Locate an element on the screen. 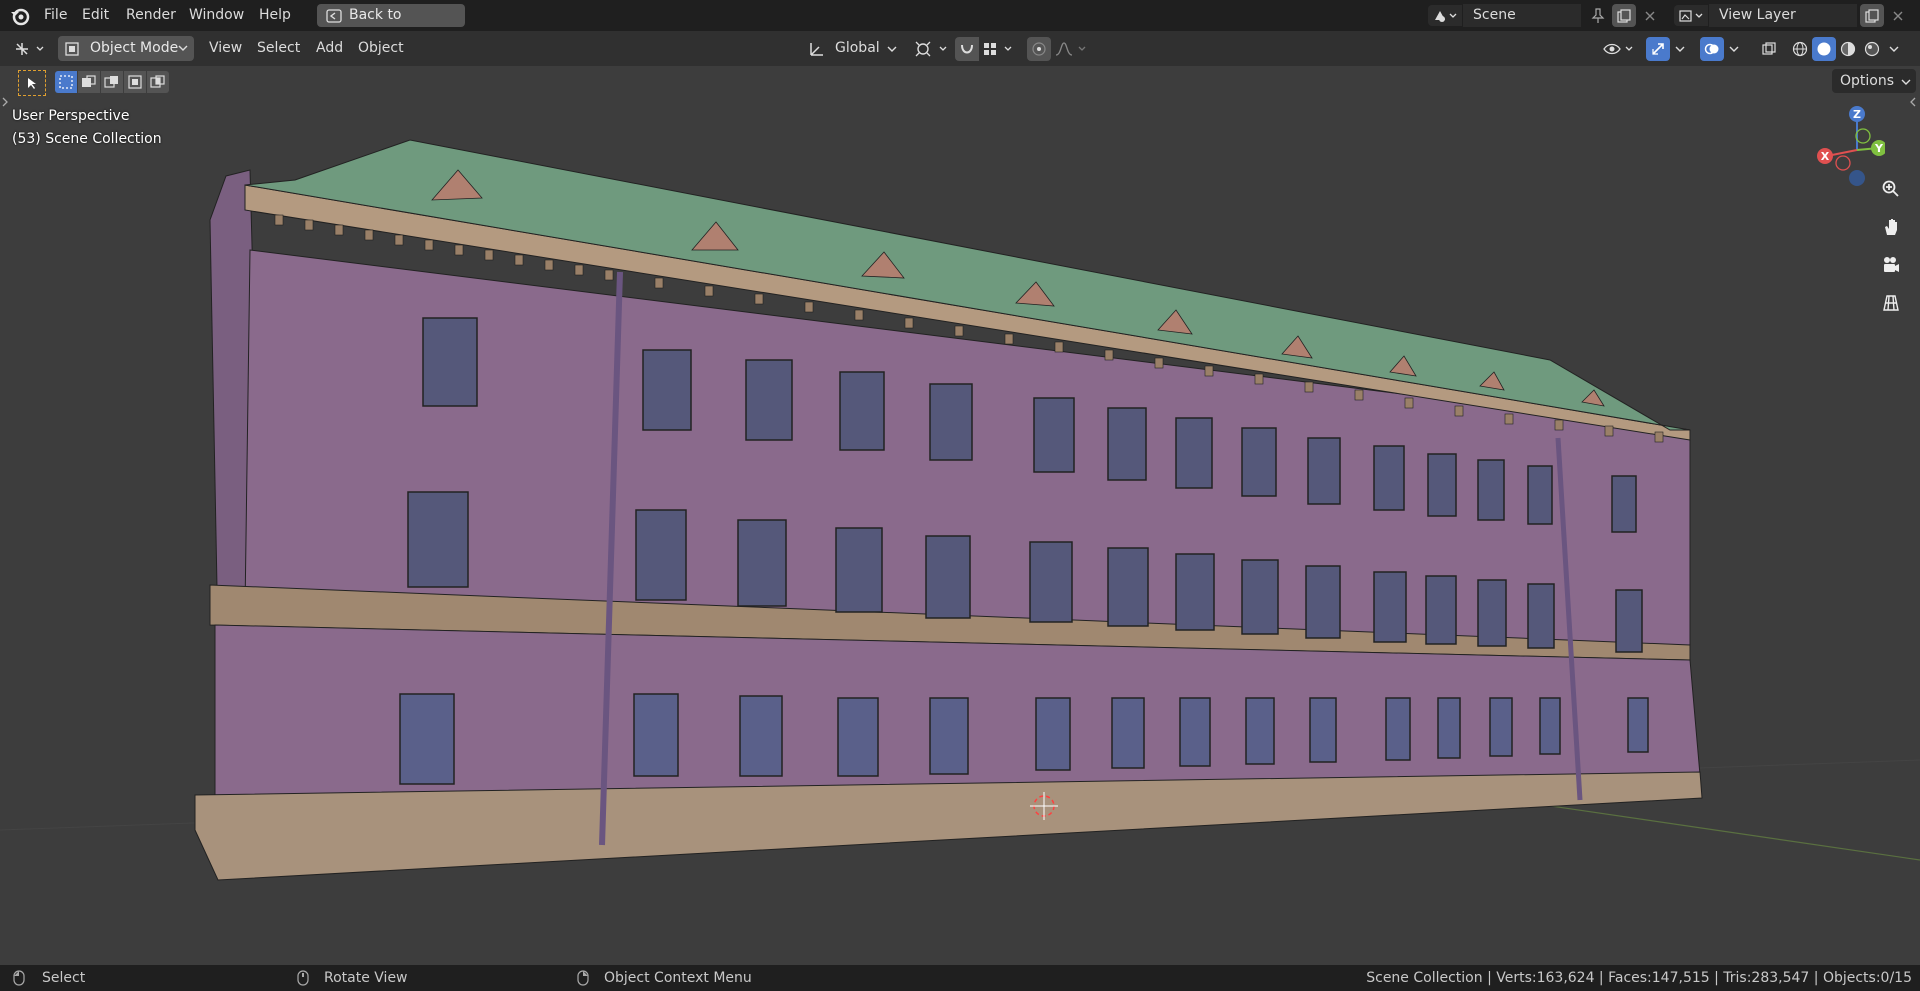 The image size is (1920, 991). gizmo-toggle-icon is located at coordinates (1658, 49).